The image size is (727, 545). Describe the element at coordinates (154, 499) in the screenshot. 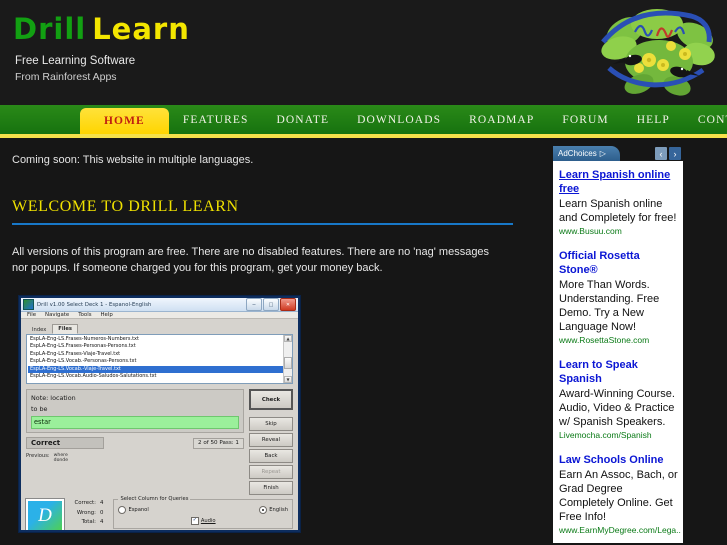

I see `select-column-group-title: Select Column for Queries` at that location.